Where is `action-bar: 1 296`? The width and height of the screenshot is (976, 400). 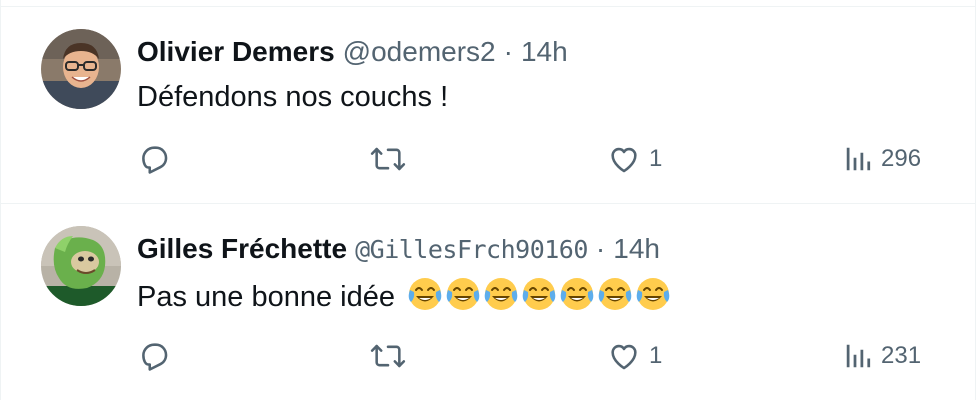
action-bar: 1 296 is located at coordinates (537, 159).